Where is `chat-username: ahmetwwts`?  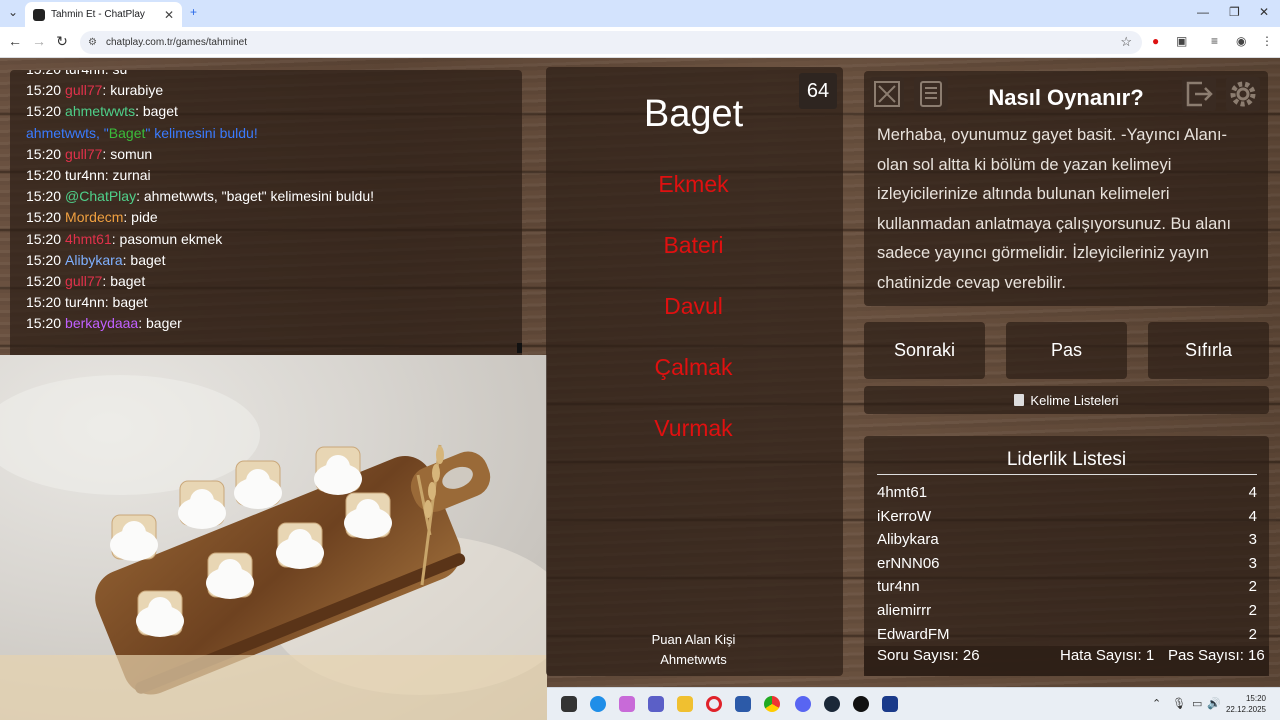 chat-username: ahmetwwts is located at coordinates (100, 111).